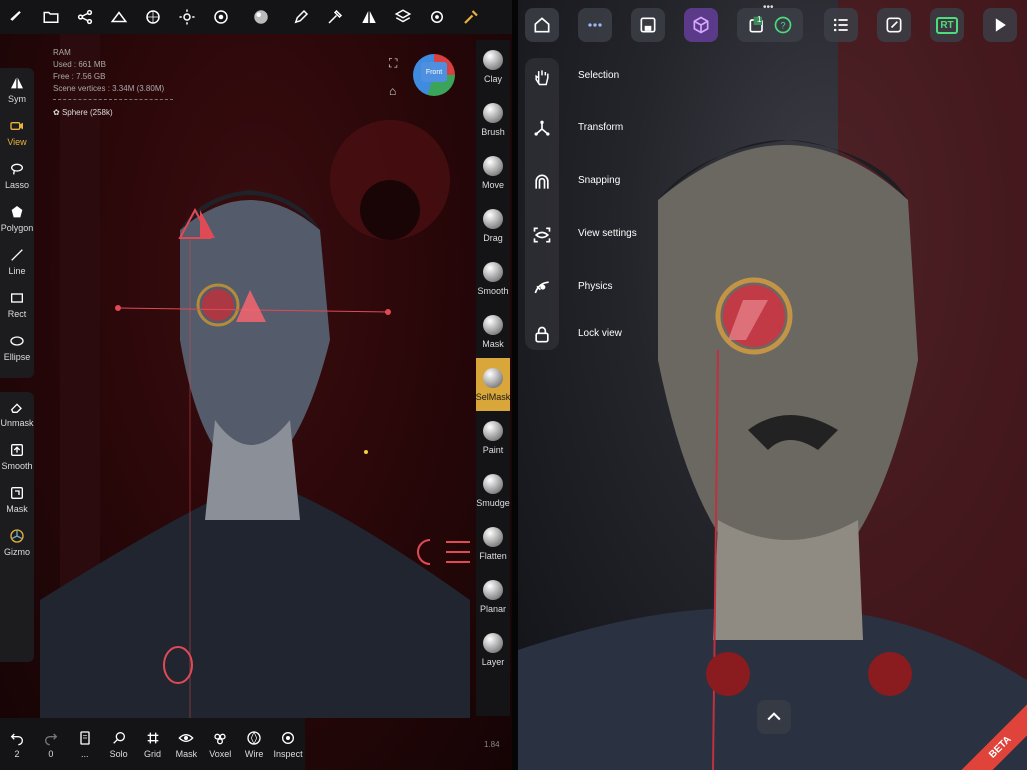  I want to click on side-label-view-settings: View settings, so click(607, 233).